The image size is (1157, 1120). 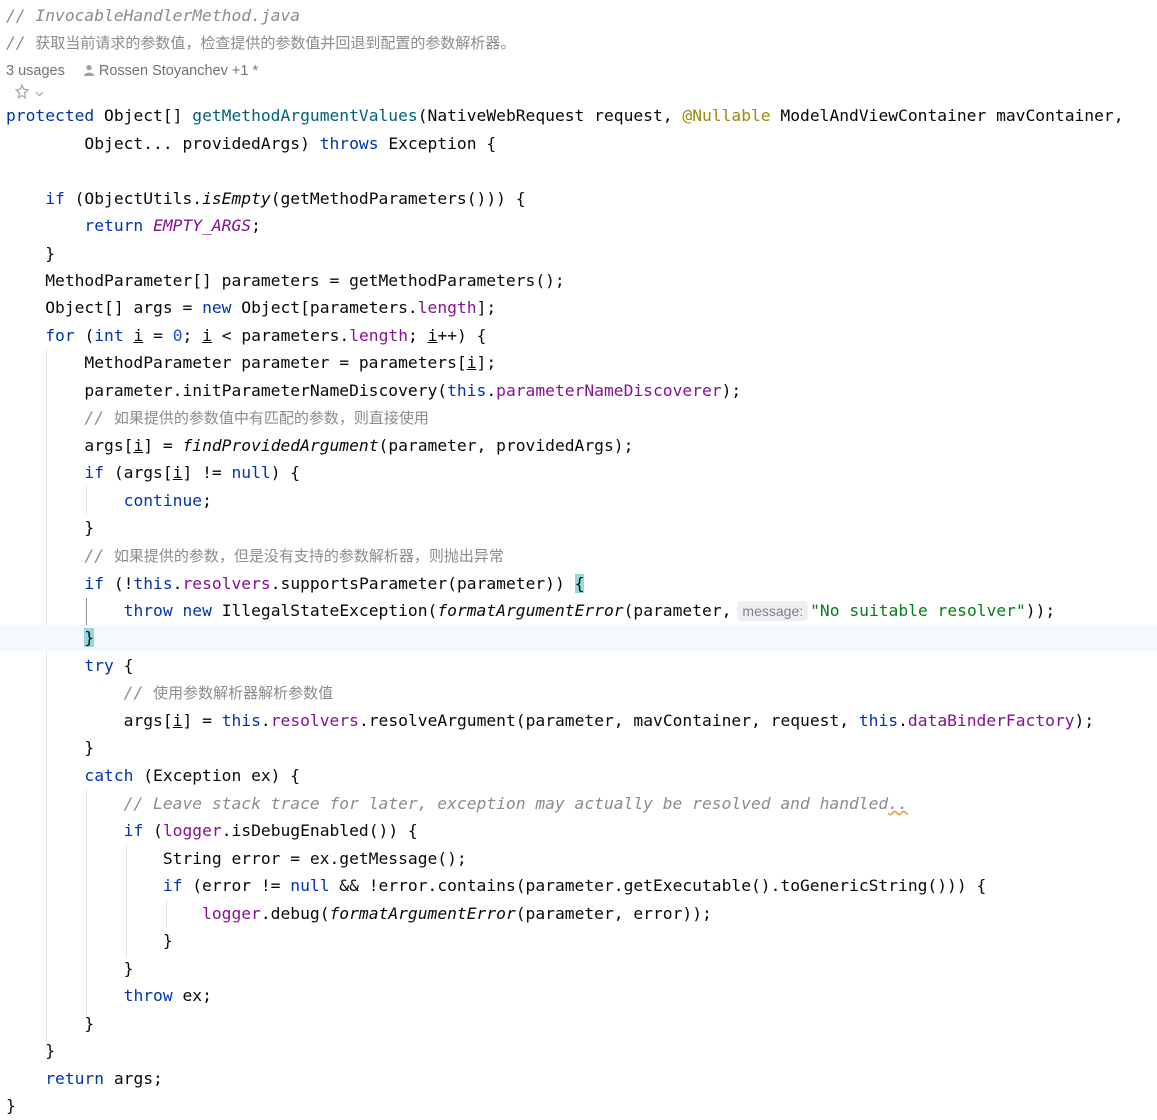 I want to click on code-line: return EMPTY_ARGS;, so click(x=172, y=225).